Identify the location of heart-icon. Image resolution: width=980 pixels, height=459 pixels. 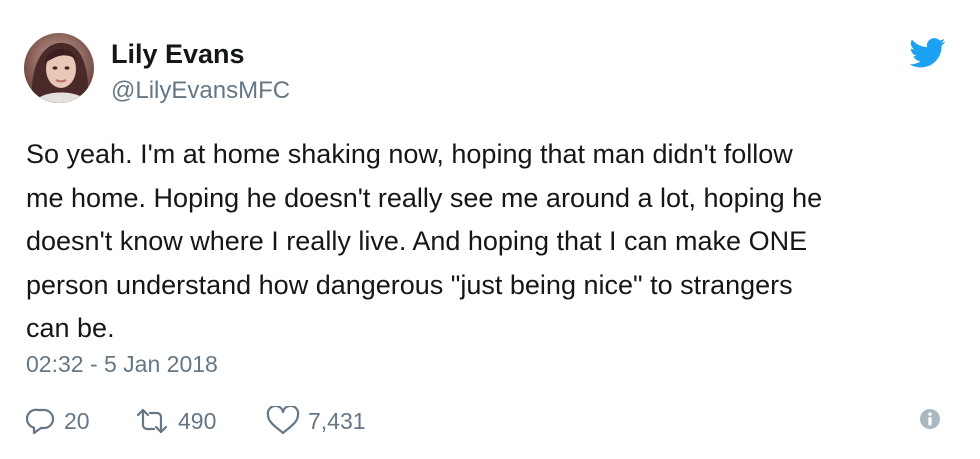
(283, 420).